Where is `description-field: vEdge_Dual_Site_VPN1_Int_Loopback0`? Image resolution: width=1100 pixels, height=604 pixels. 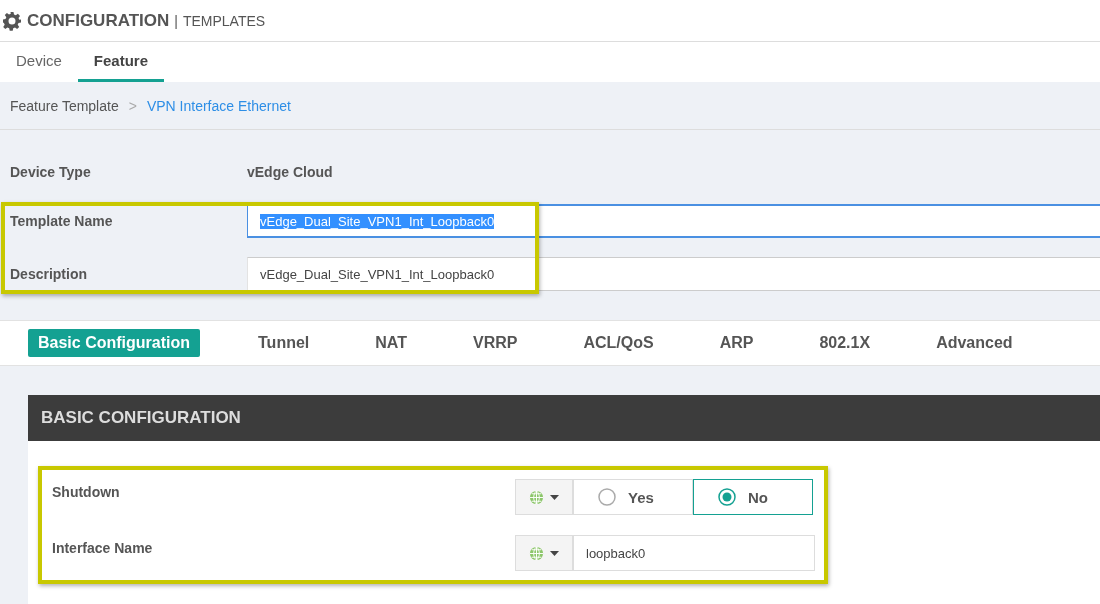 description-field: vEdge_Dual_Site_VPN1_Int_Loopback0 is located at coordinates (673, 274).